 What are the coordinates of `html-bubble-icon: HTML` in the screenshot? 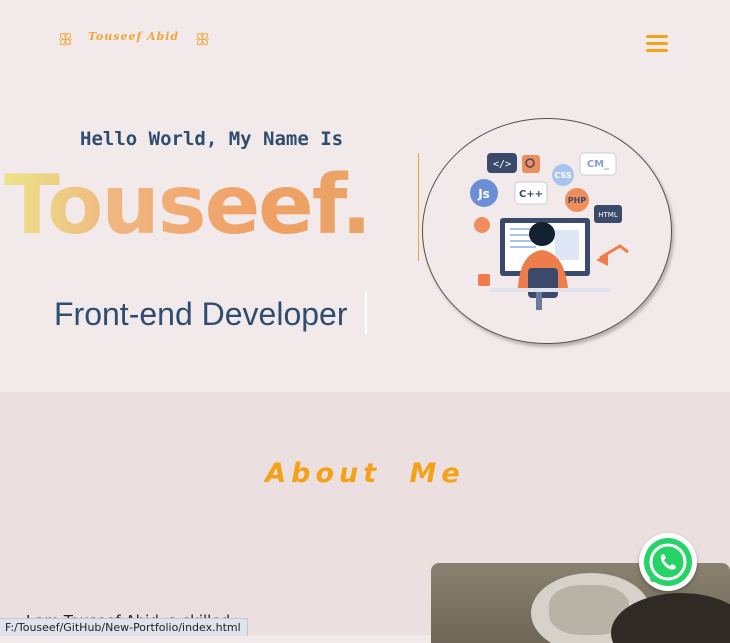 It's located at (608, 215).